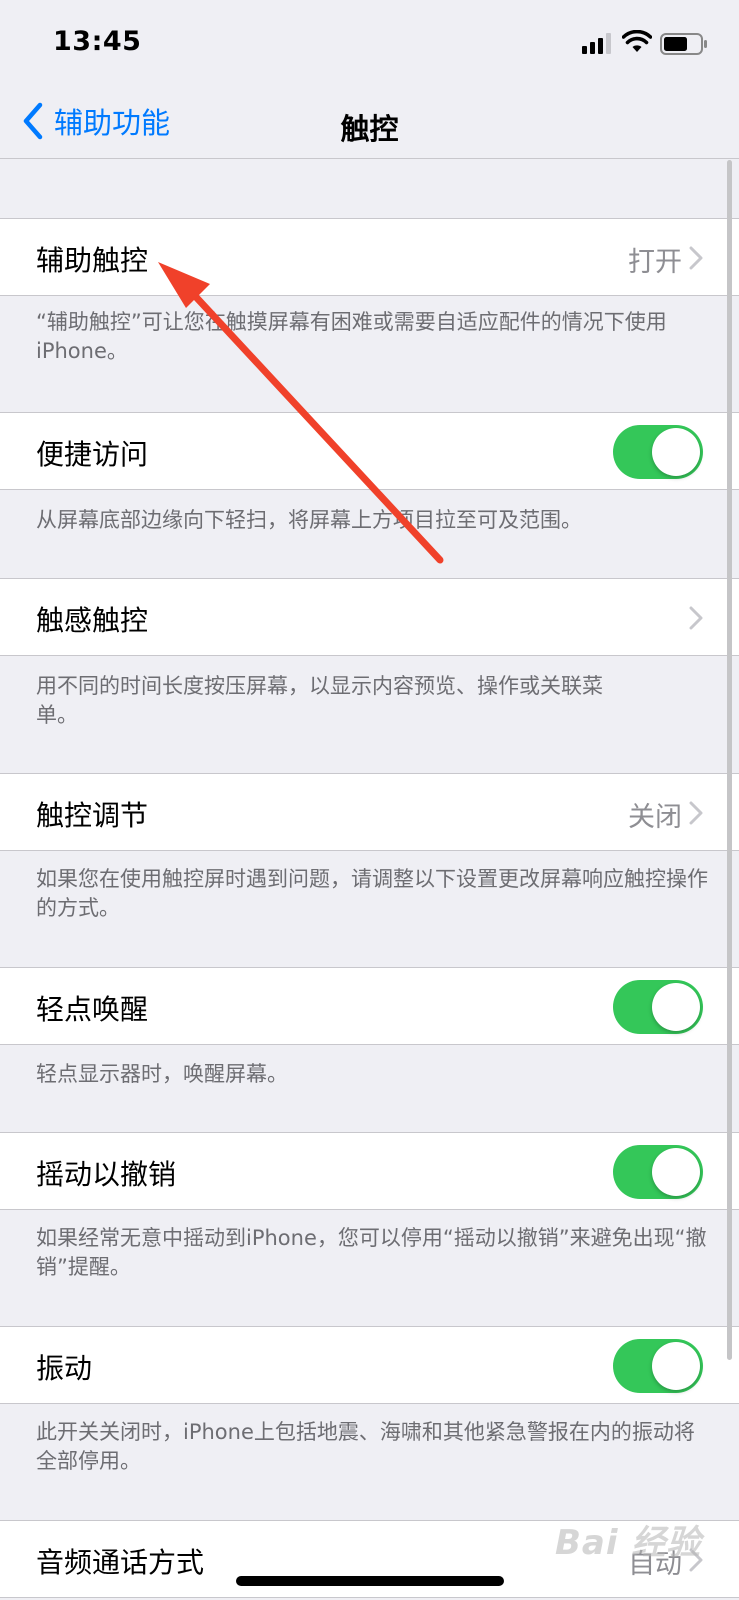  I want to click on row-label: 辅助触控, so click(92, 260).